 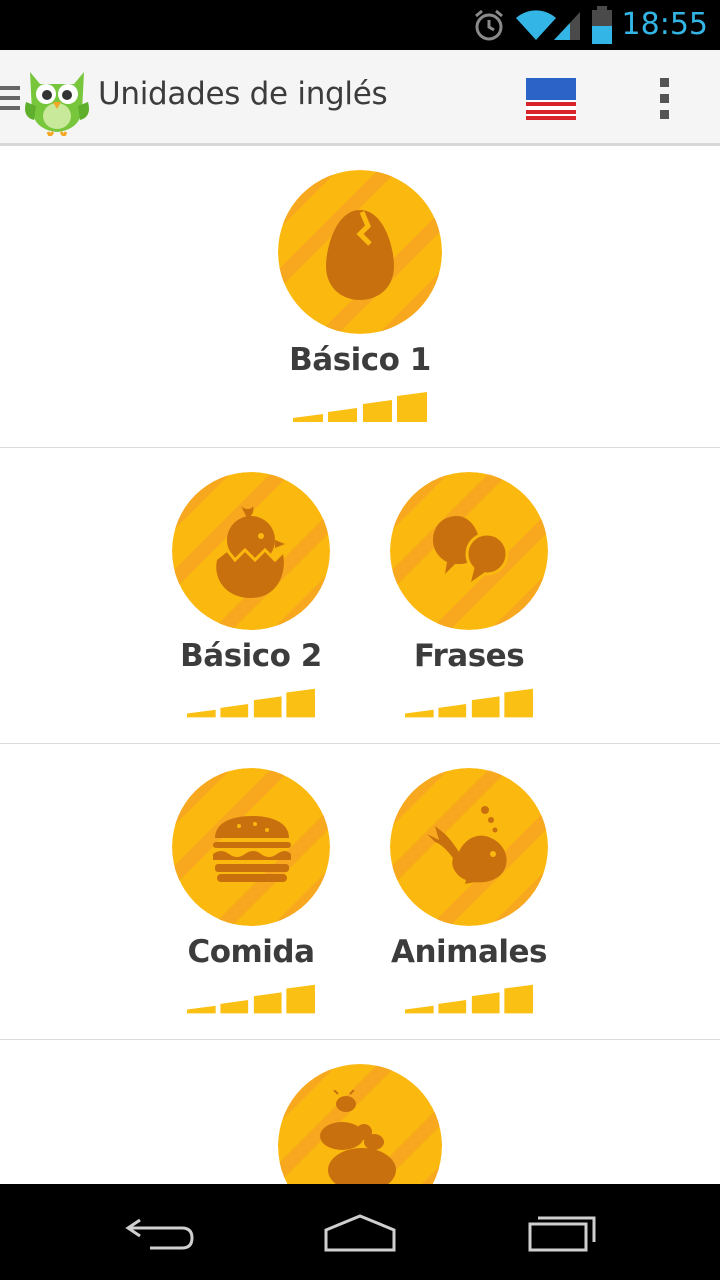 I want to click on status-bar: 18:55, so click(x=360, y=25).